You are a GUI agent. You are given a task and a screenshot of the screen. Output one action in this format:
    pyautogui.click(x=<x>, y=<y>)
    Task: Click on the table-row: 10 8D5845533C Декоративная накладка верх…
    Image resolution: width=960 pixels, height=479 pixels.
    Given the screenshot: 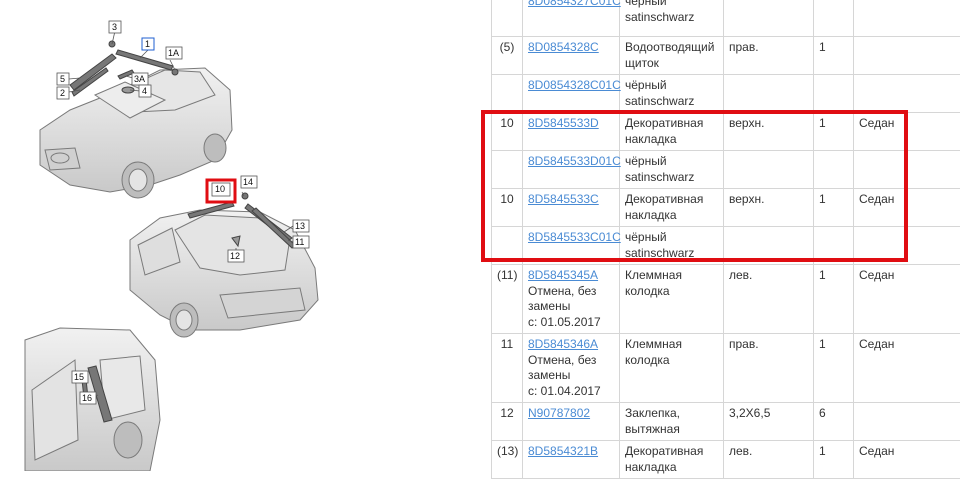 What is the action you would take?
    pyautogui.click(x=726, y=208)
    